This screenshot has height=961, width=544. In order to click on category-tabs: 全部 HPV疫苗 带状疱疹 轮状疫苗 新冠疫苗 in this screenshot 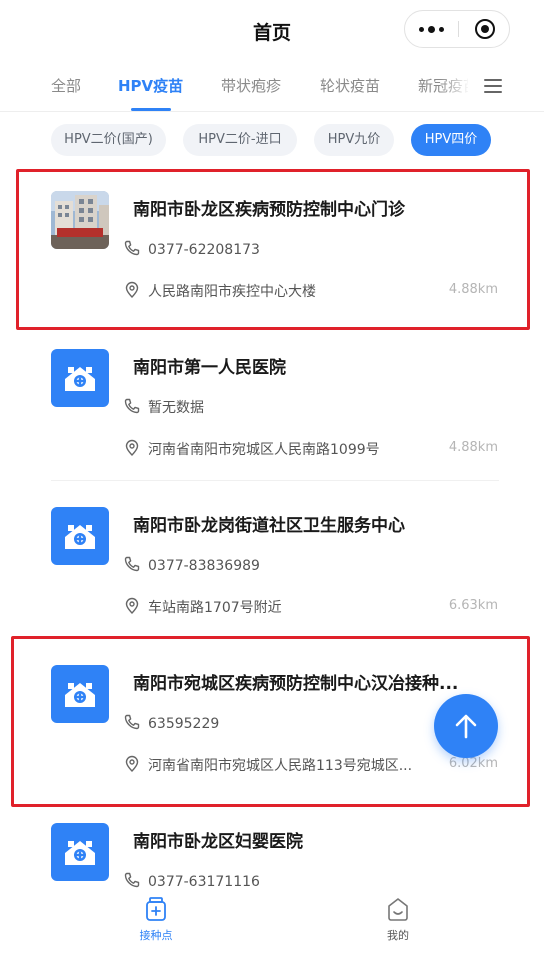, I will do `click(272, 88)`.